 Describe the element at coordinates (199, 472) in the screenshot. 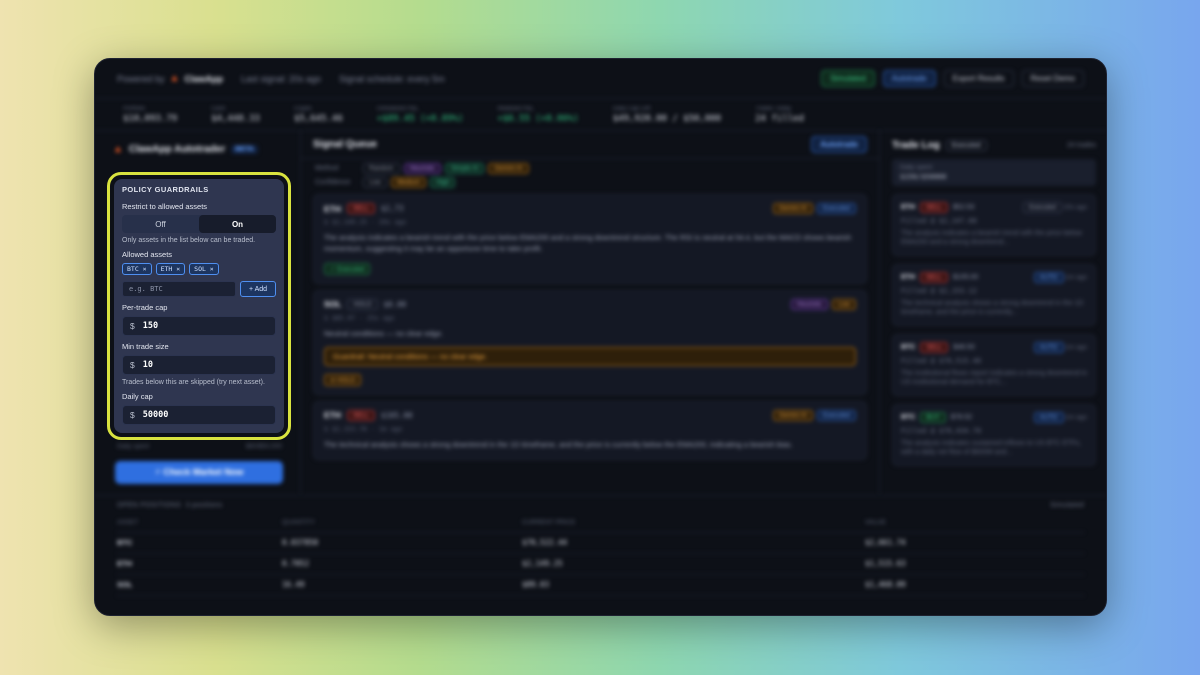

I see `check-market-now-button: ⚡ Check Market Now` at that location.